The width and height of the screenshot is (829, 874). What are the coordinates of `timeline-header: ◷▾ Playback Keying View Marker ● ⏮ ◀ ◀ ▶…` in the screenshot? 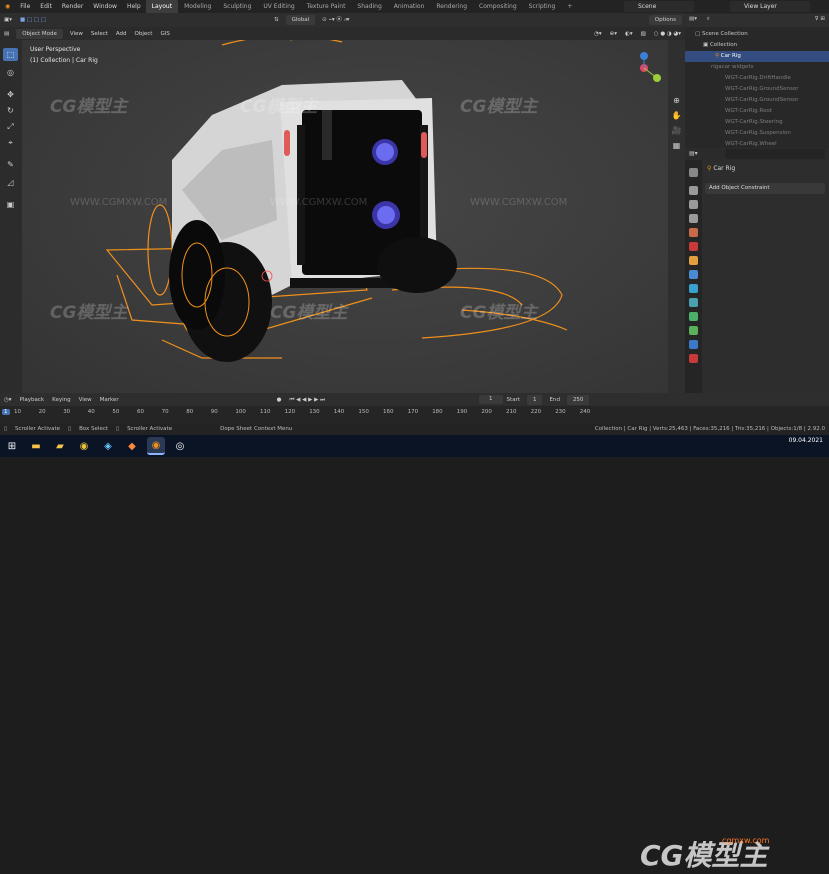 It's located at (414, 399).